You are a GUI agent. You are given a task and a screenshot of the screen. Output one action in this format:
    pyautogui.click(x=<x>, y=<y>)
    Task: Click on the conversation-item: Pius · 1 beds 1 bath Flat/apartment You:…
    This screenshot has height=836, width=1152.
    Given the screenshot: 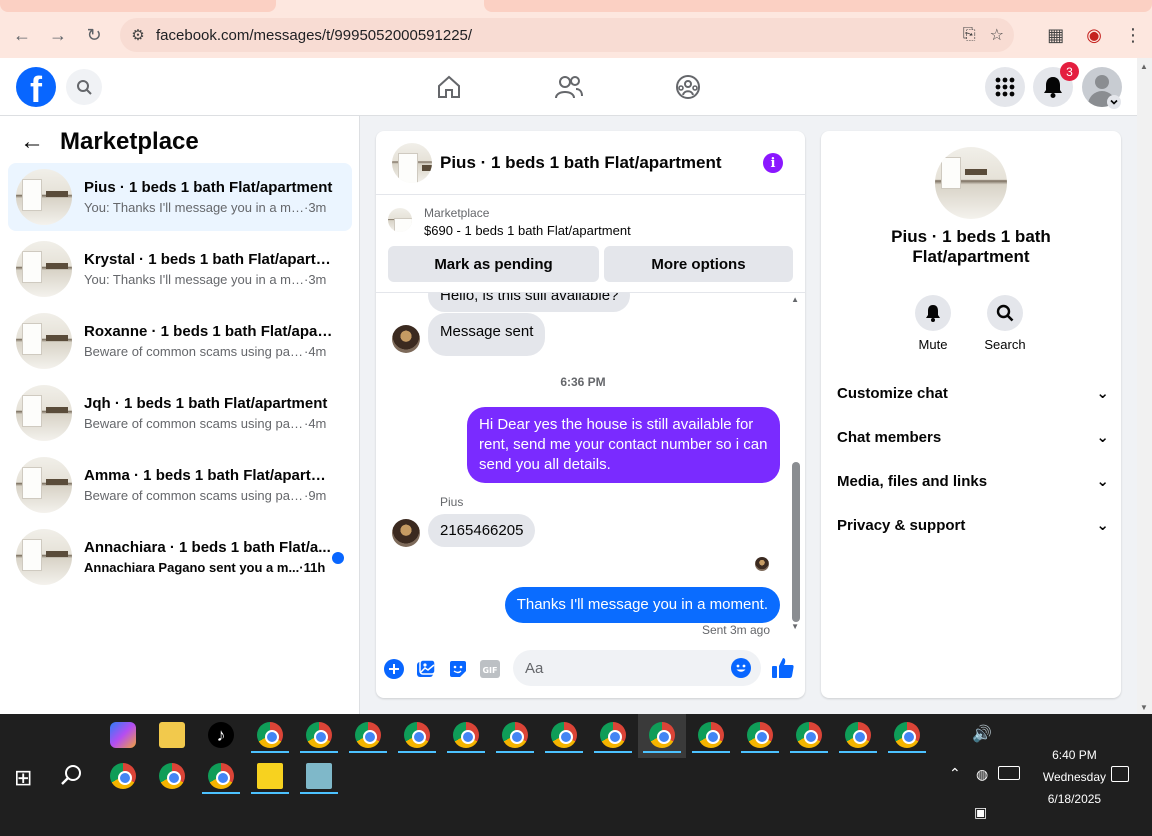 What is the action you would take?
    pyautogui.click(x=180, y=197)
    